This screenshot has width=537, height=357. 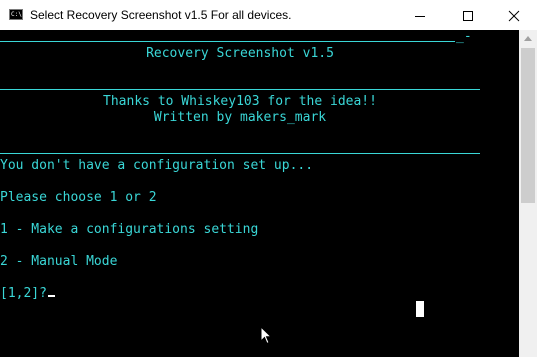 I want to click on close-button, so click(x=514, y=15).